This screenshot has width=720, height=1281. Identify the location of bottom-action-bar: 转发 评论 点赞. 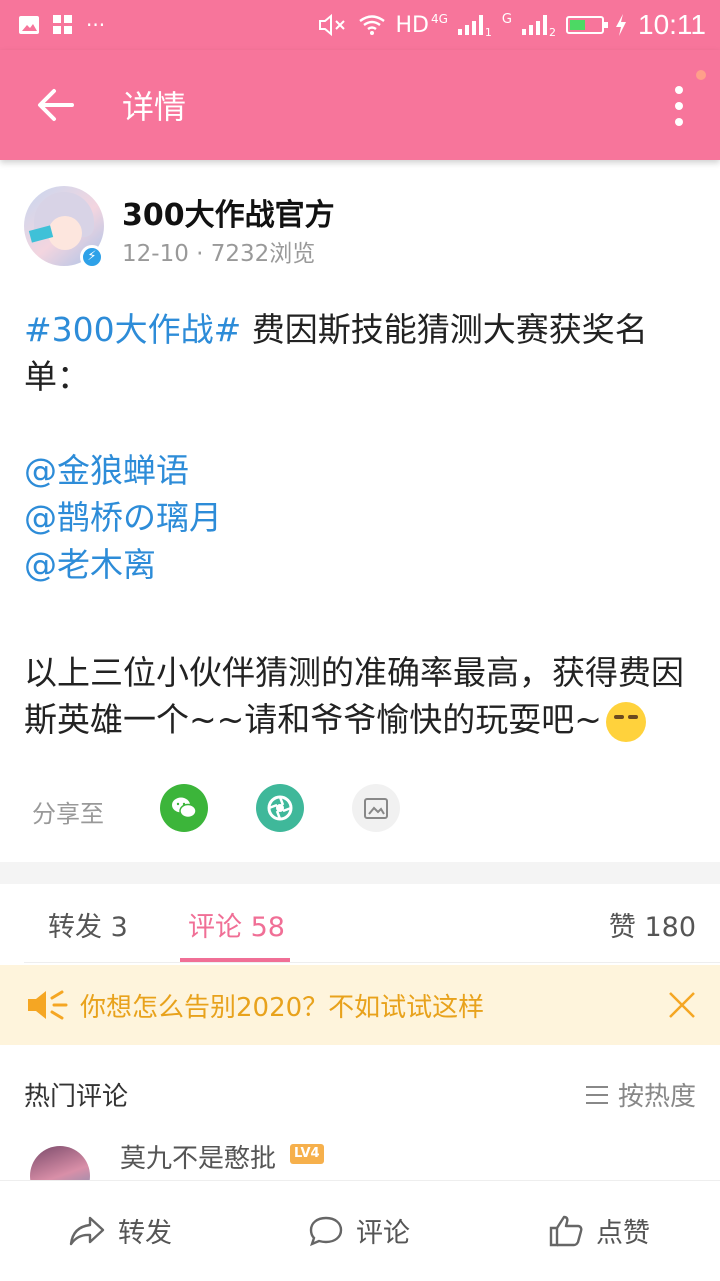
(360, 1230).